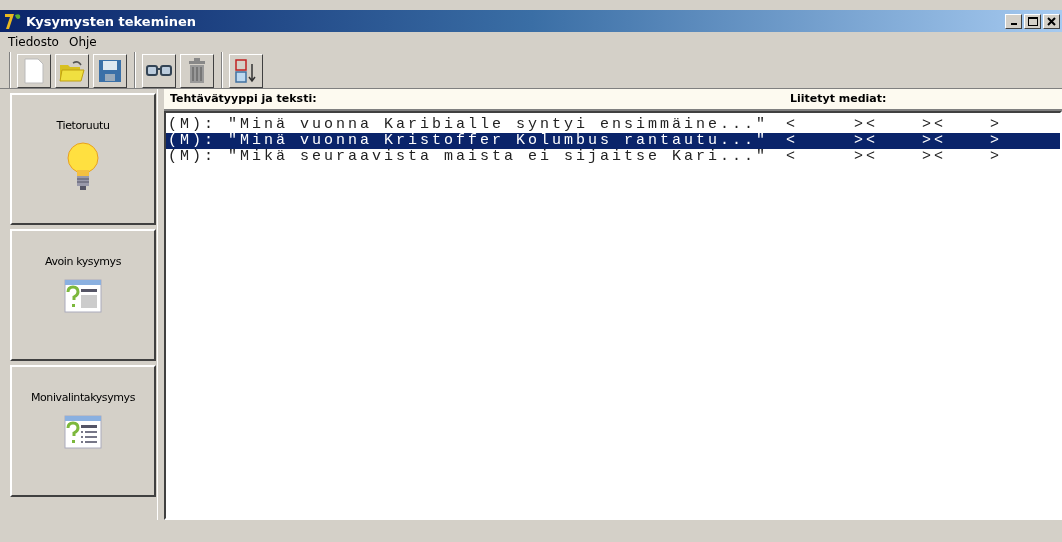  I want to click on question-type-button: Monivalintakysymys, so click(83, 431).